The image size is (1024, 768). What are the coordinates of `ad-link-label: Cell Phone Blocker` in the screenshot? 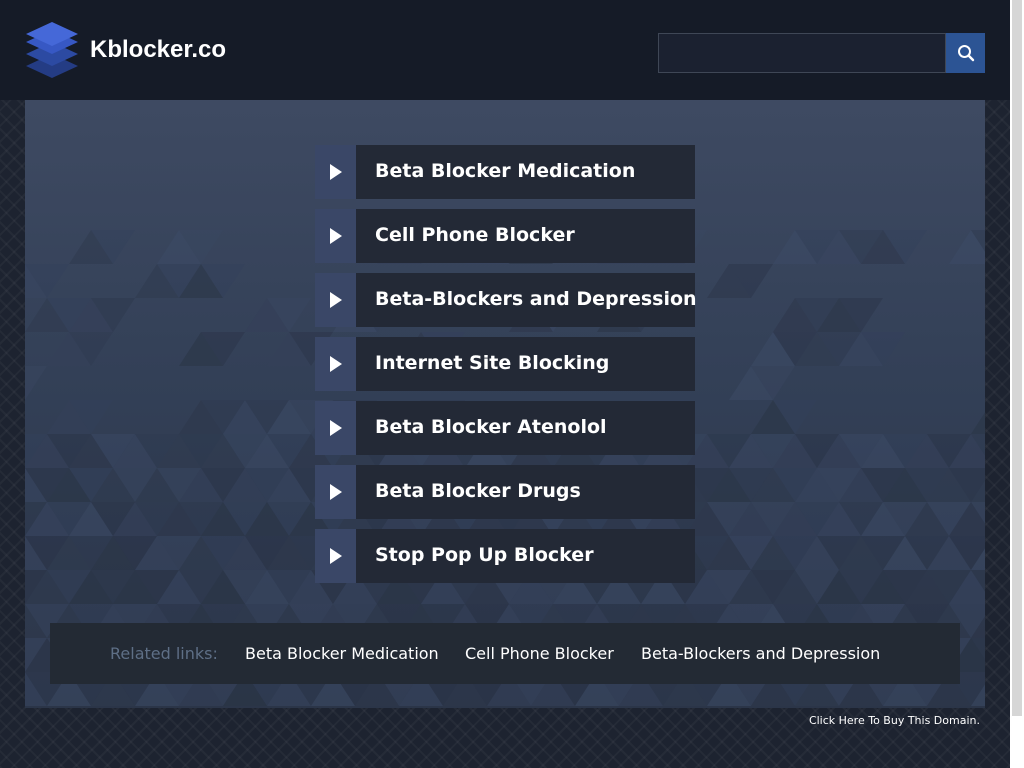 It's located at (475, 235).